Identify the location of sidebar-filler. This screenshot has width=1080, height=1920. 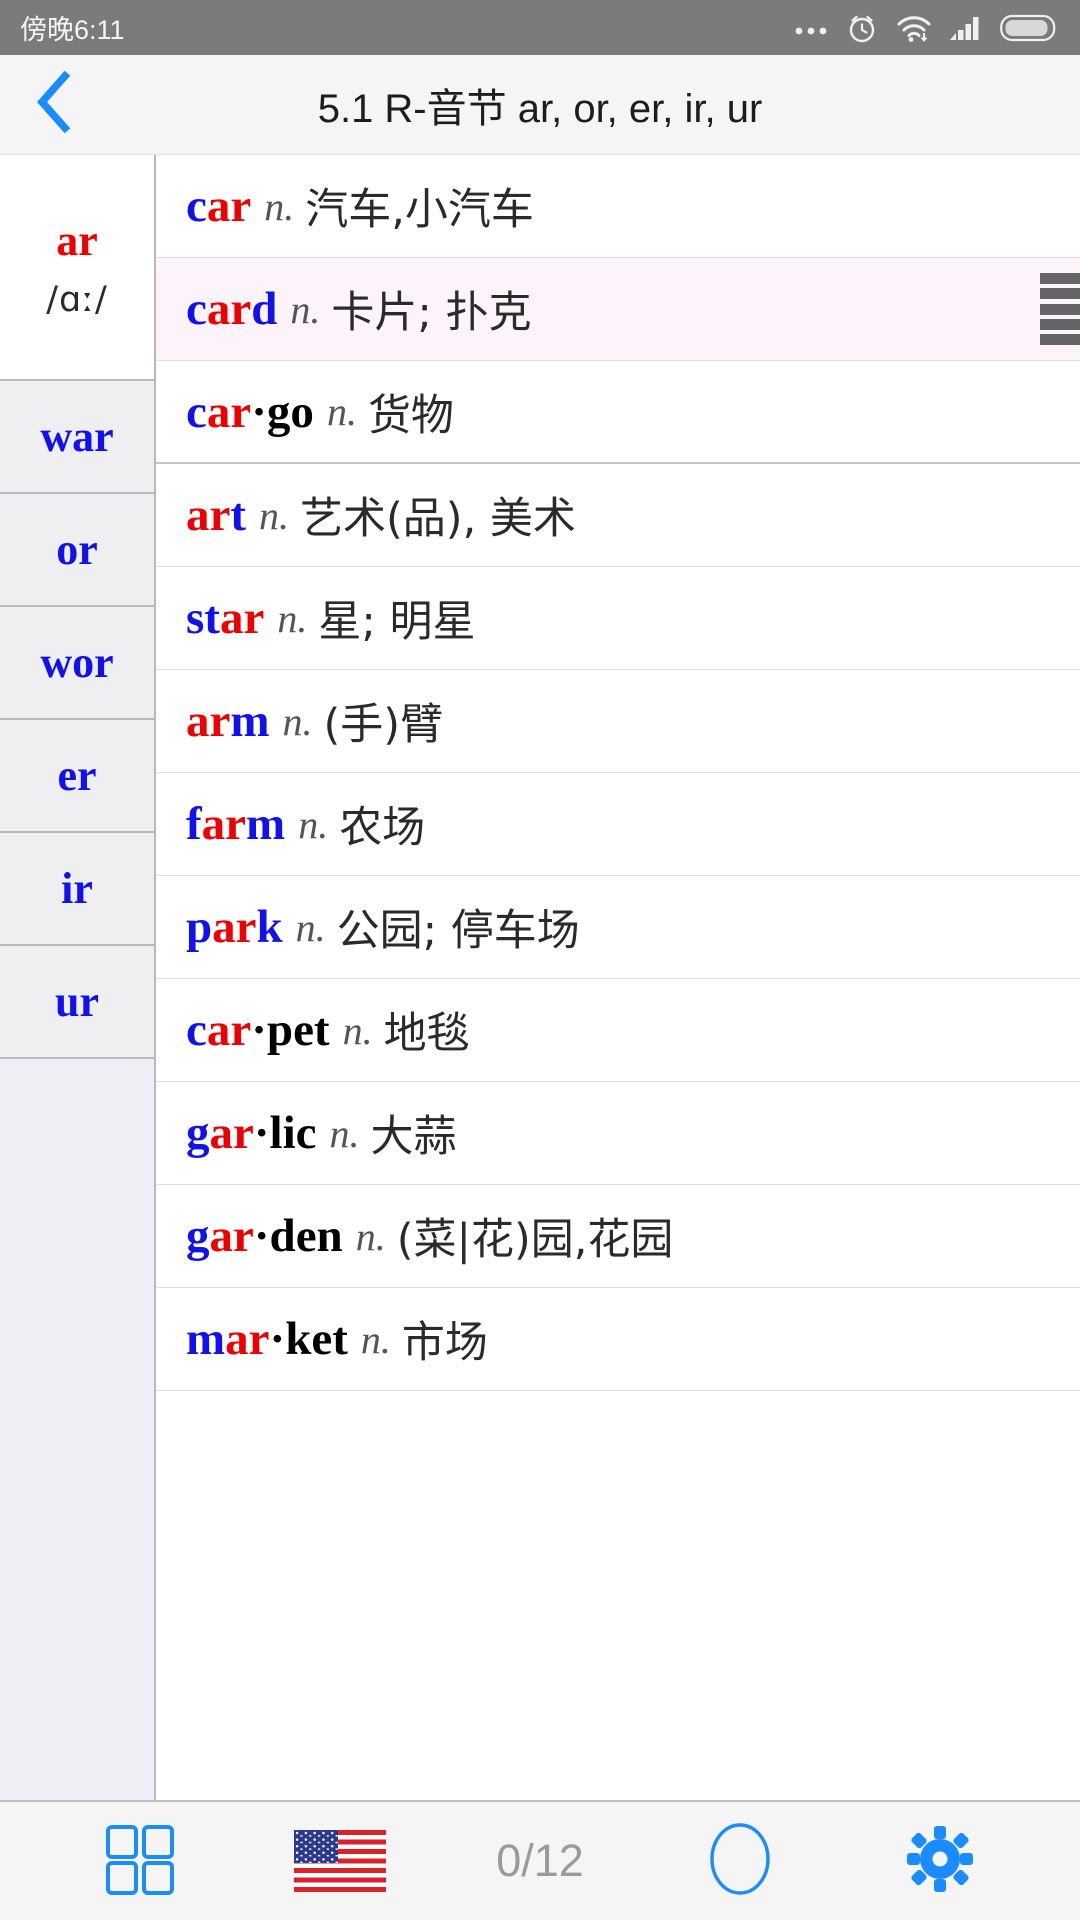
(77, 1429).